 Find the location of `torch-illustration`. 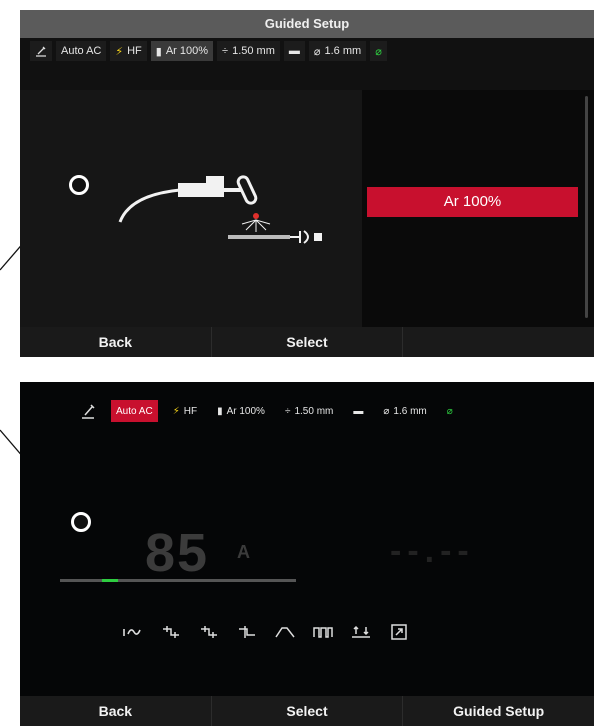

torch-illustration is located at coordinates (220, 209).